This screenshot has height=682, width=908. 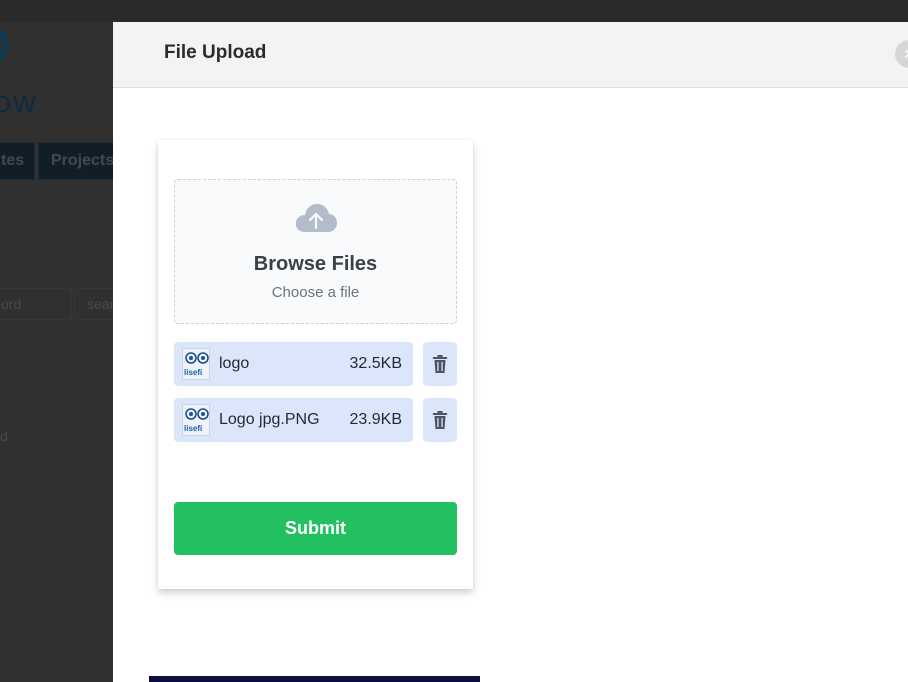 I want to click on modal-title: File Upload, so click(x=215, y=52).